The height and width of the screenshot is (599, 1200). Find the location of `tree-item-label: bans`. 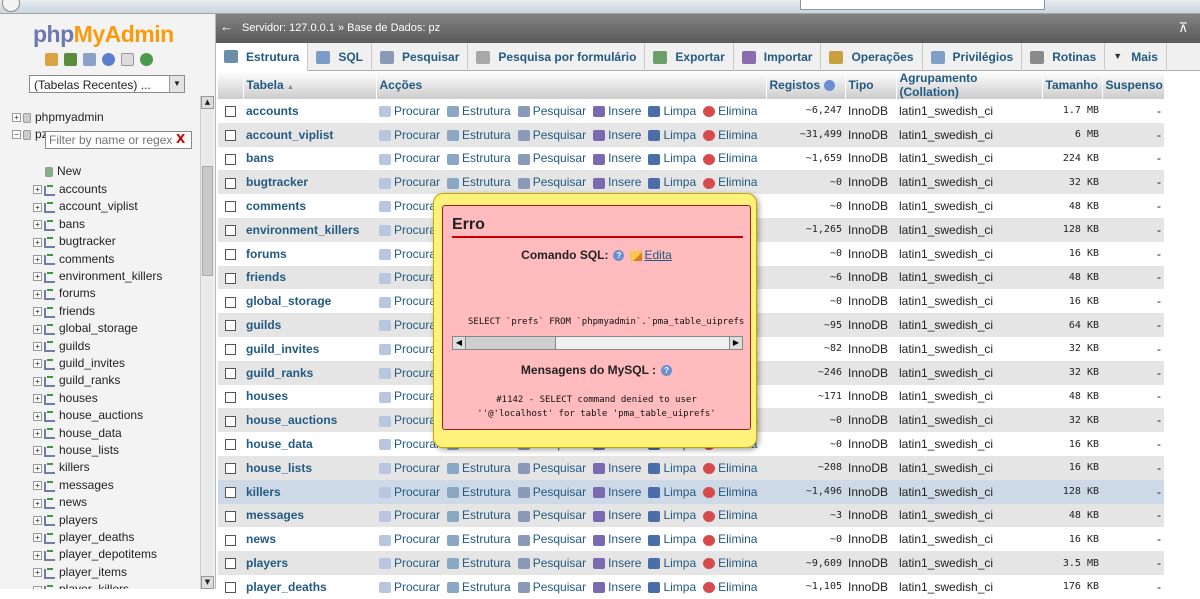

tree-item-label: bans is located at coordinates (72, 224).